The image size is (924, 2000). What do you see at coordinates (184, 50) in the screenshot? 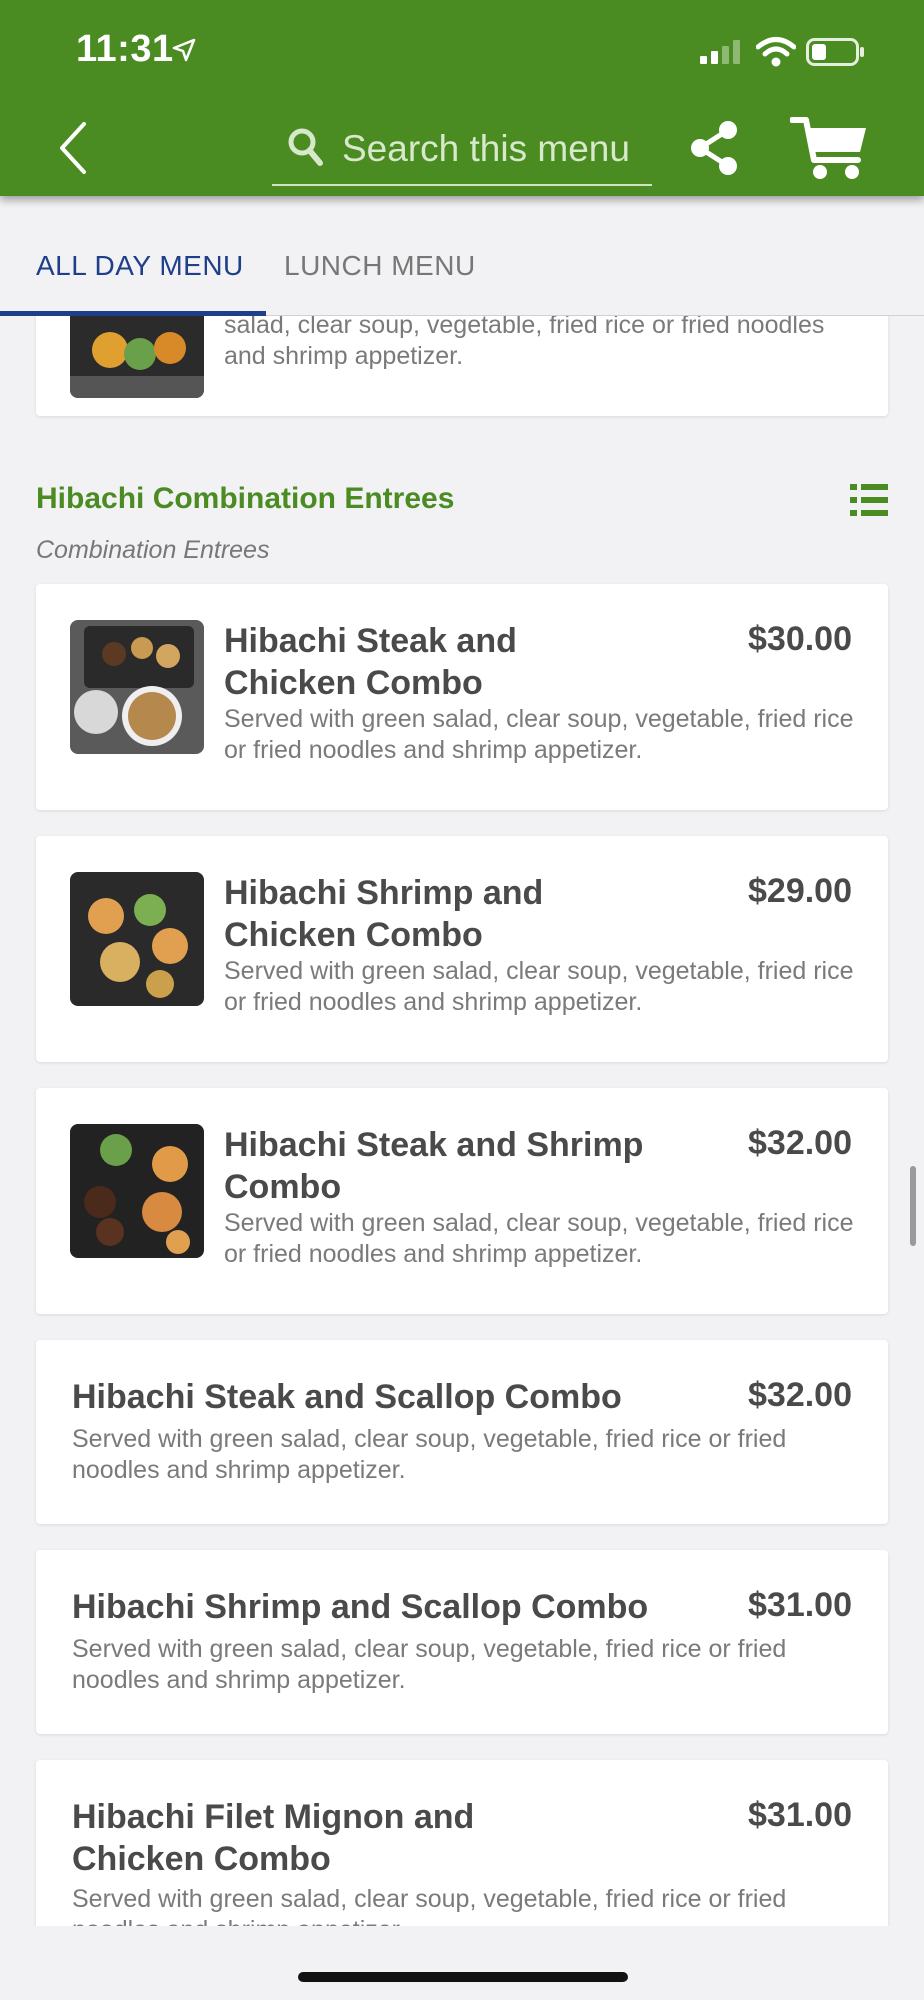
I see `location-arrow-icon` at bounding box center [184, 50].